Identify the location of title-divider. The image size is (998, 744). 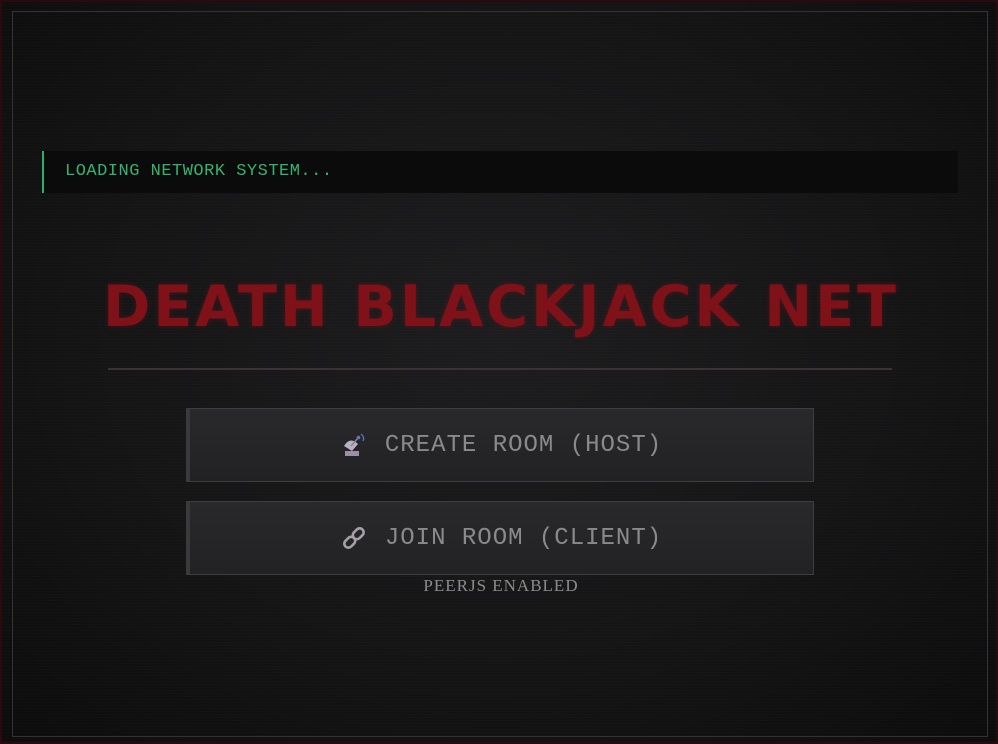
(500, 369).